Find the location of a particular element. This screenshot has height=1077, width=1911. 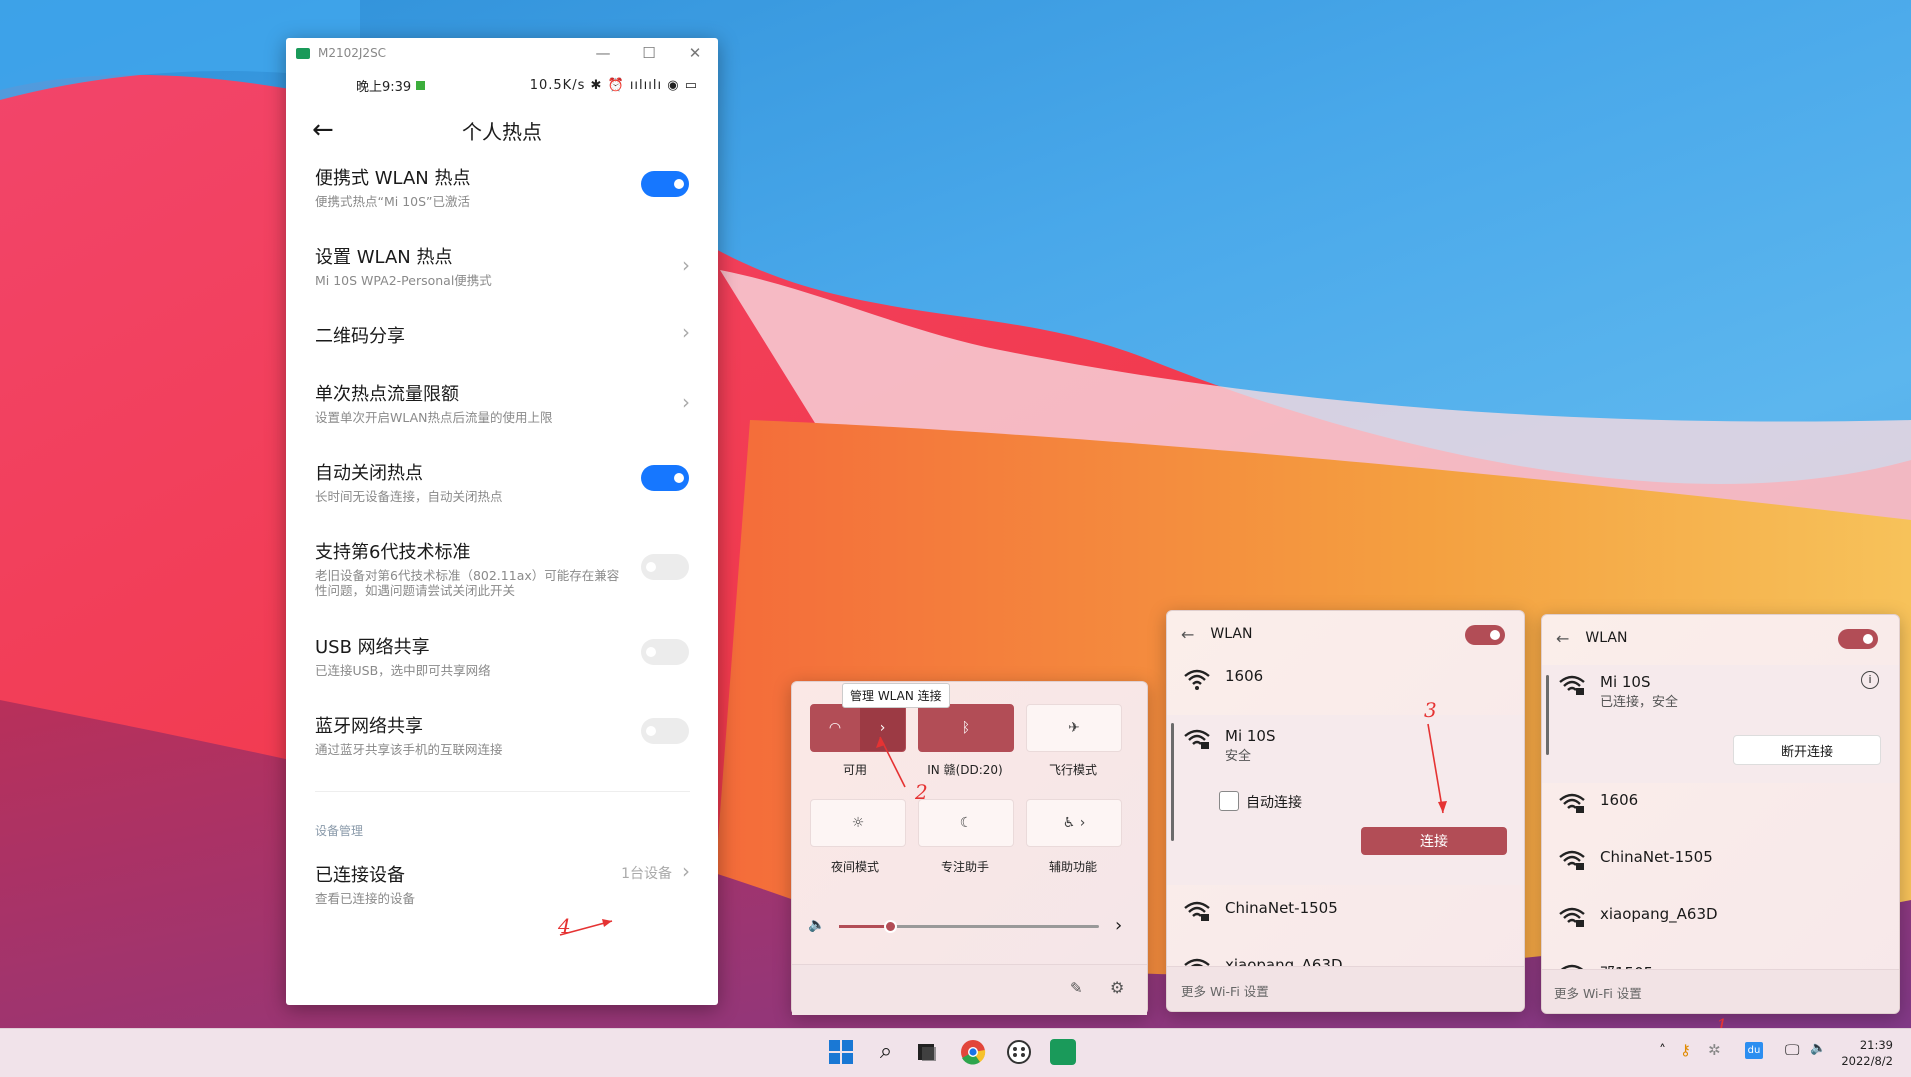

search-icon: ⌕ is located at coordinates (886, 1052).